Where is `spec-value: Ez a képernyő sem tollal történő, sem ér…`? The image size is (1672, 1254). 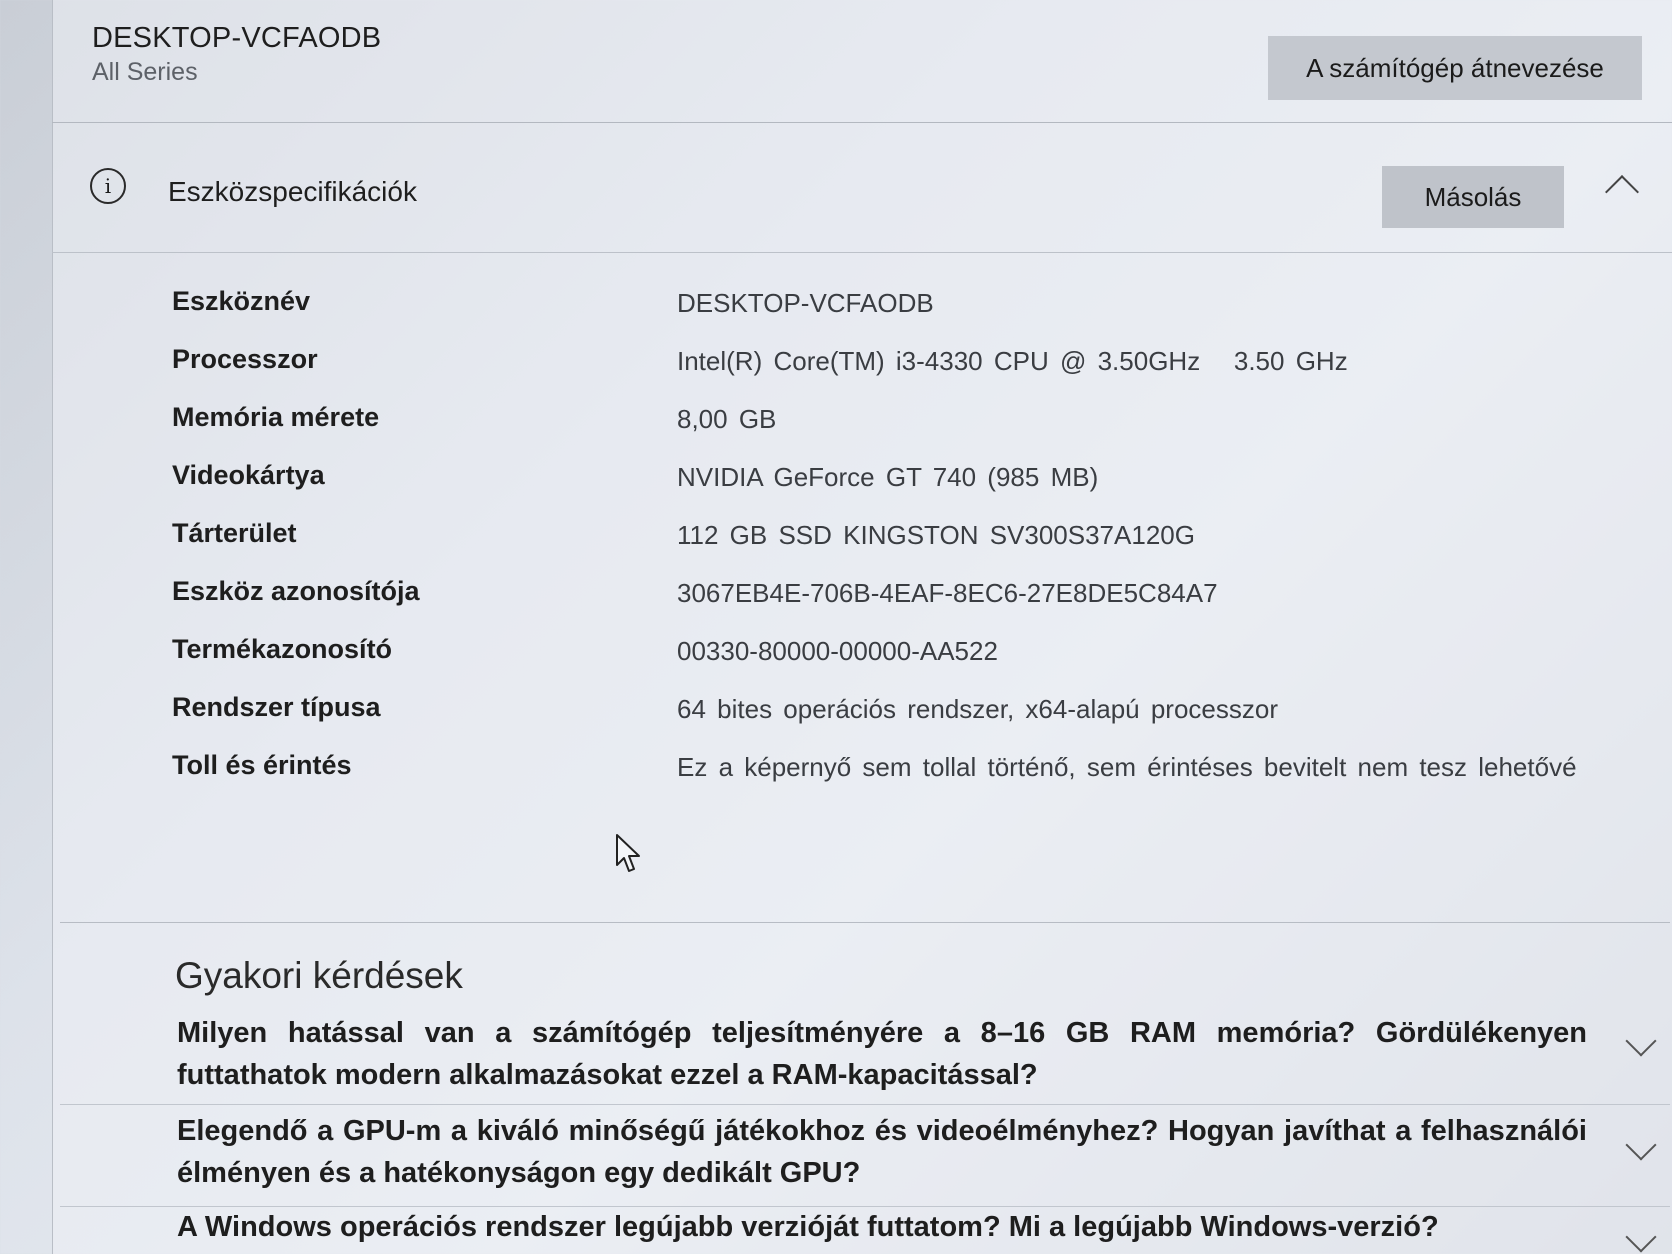 spec-value: Ez a képernyő sem tollal történő, sem ér… is located at coordinates (1127, 767).